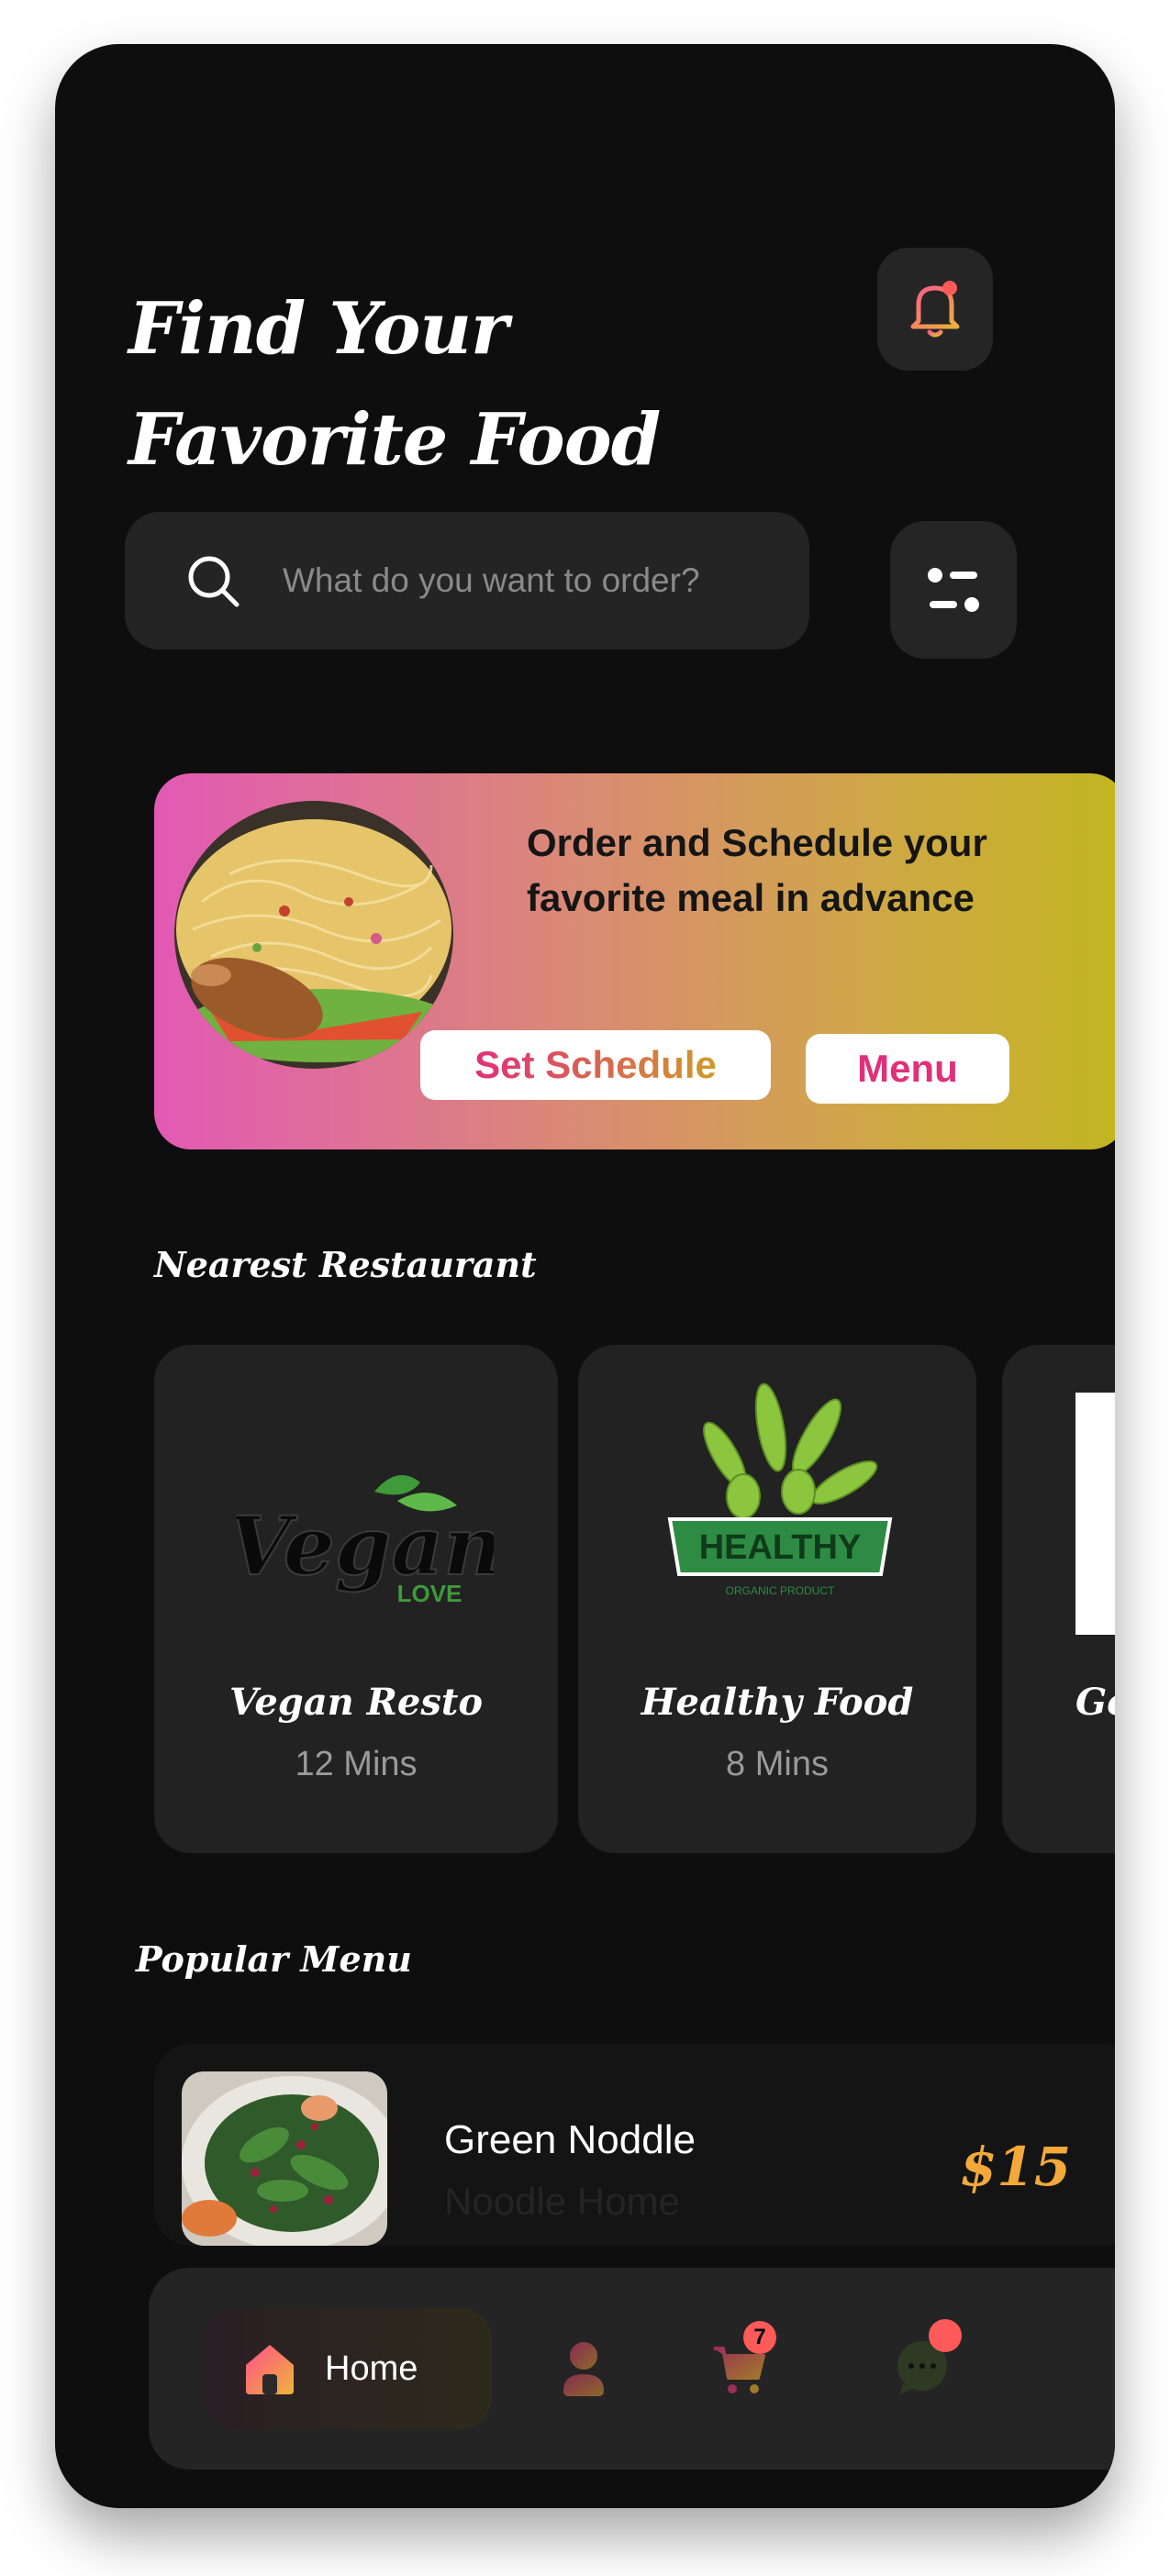 This screenshot has height=2576, width=1170. What do you see at coordinates (759, 2337) in the screenshot?
I see `cart-badge: 7` at bounding box center [759, 2337].